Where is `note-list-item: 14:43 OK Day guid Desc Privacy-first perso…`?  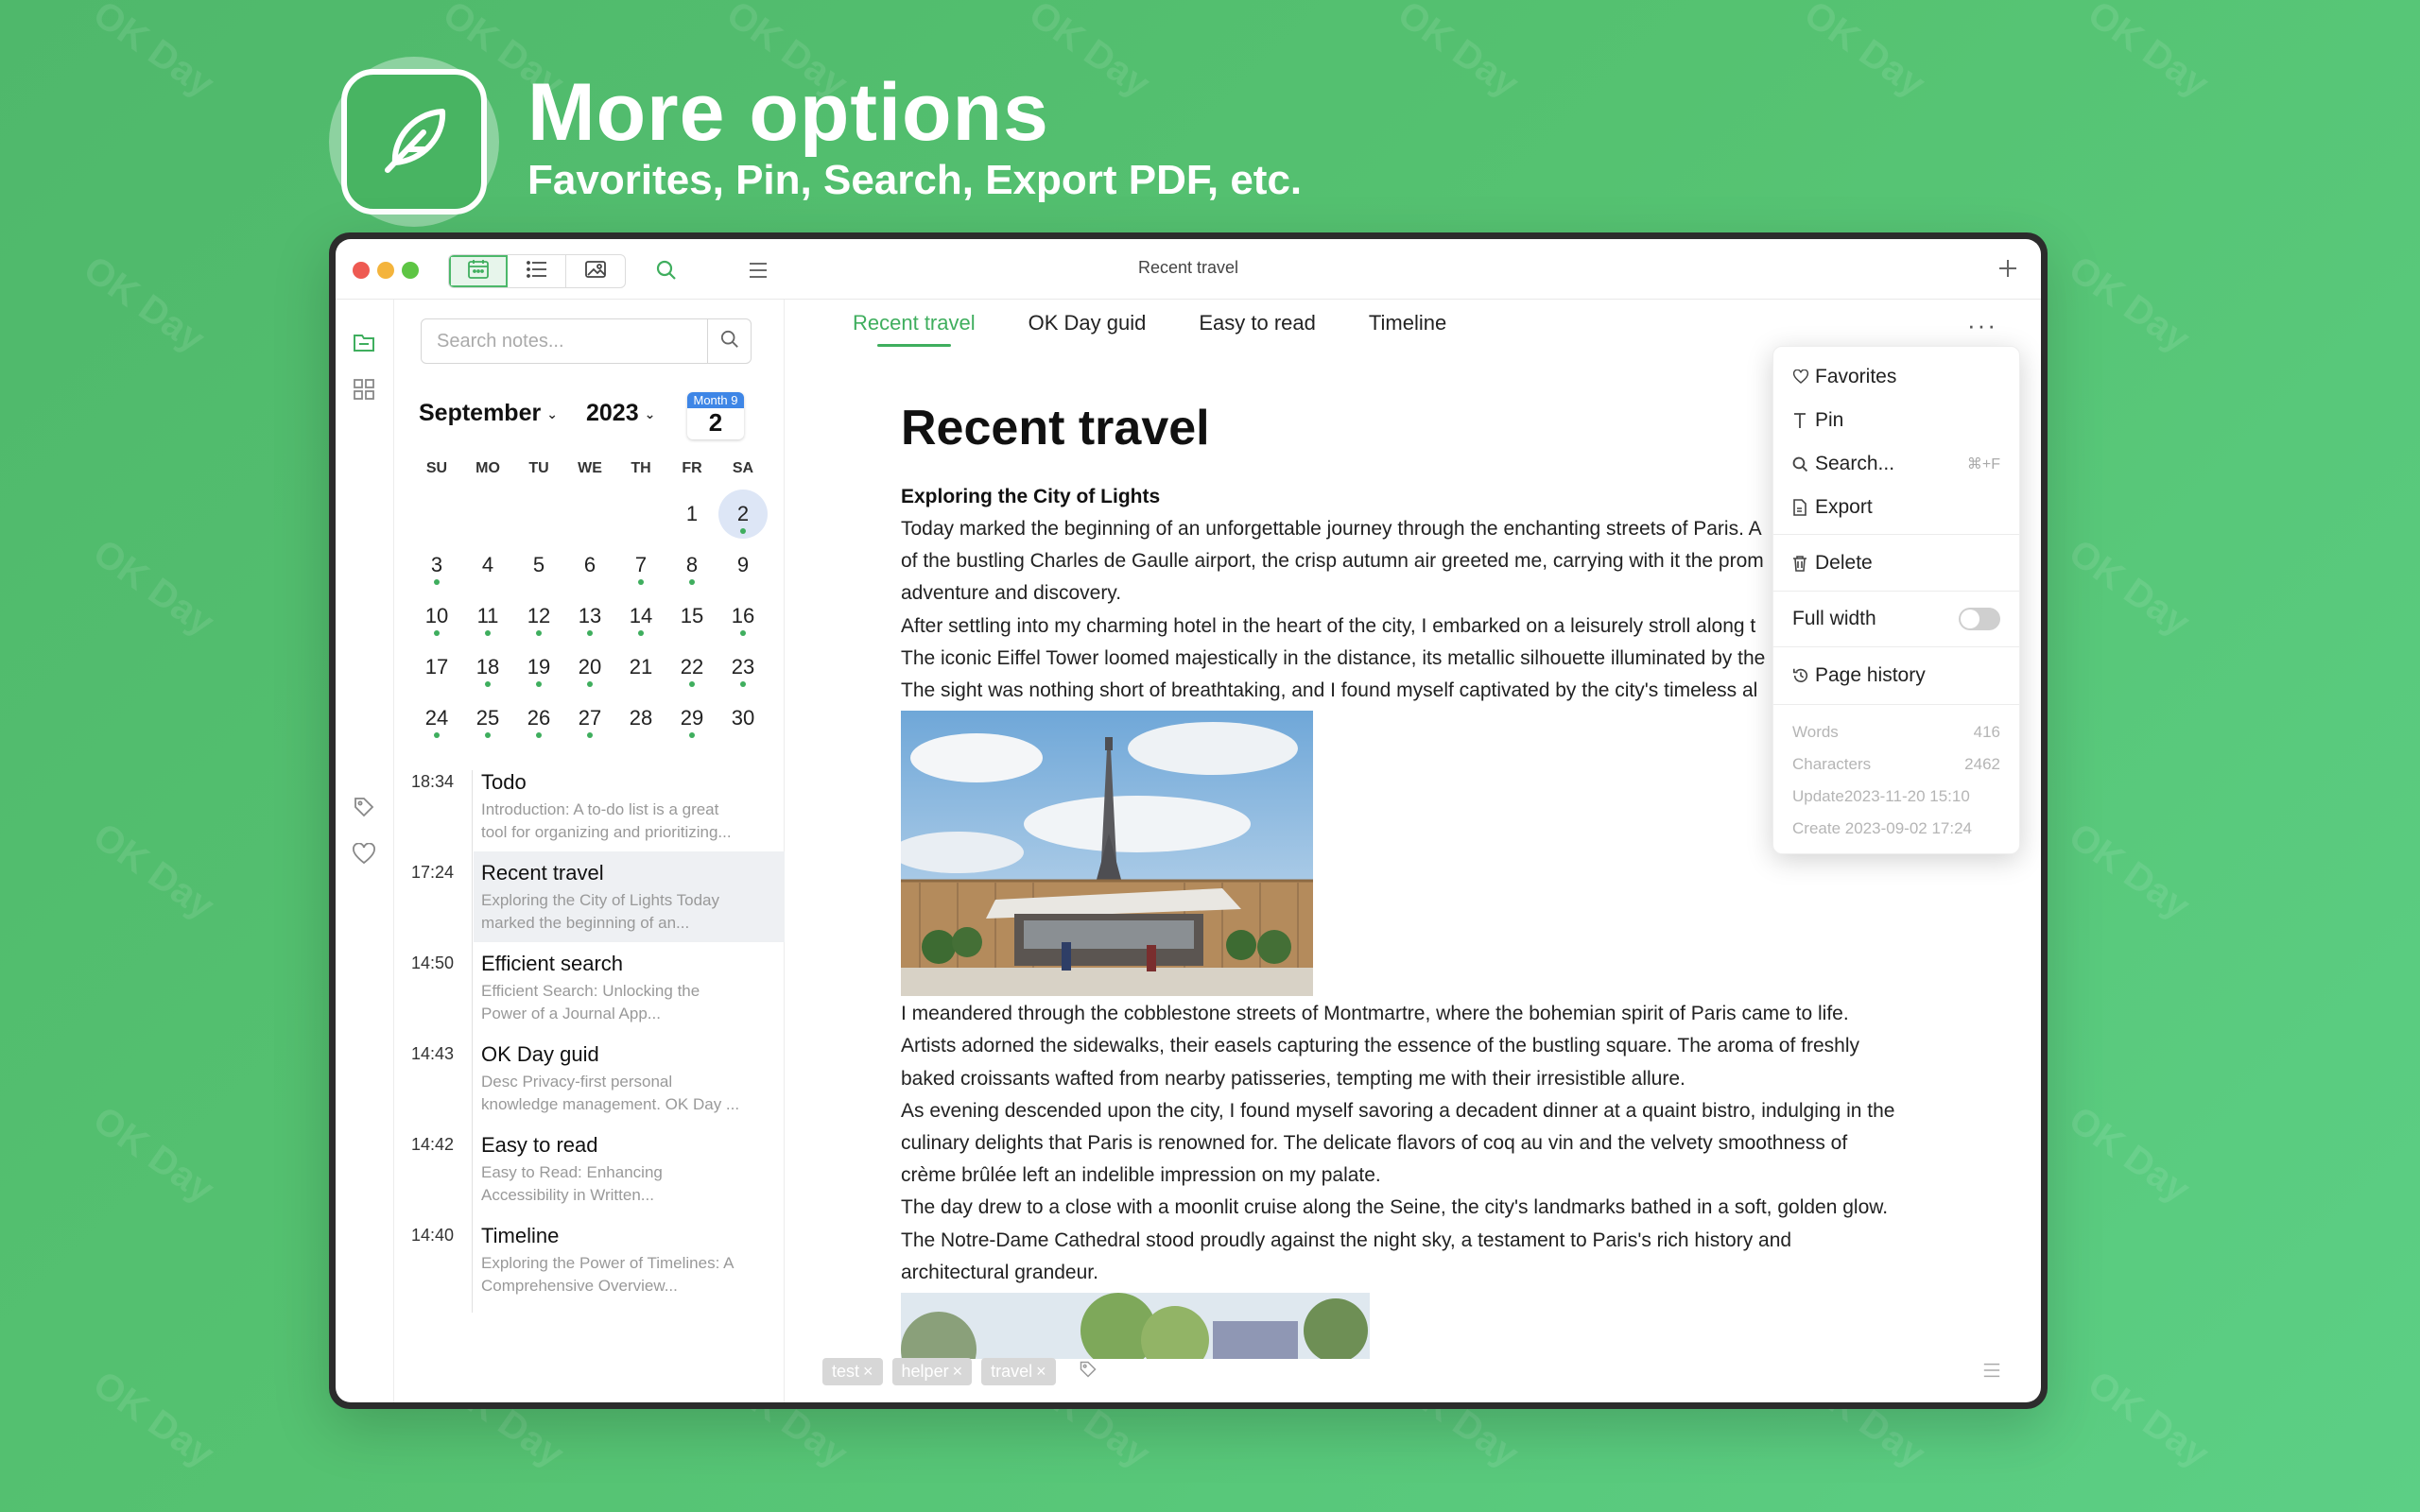 note-list-item: 14:43 OK Day guid Desc Privacy-first perso… is located at coordinates (589, 1078).